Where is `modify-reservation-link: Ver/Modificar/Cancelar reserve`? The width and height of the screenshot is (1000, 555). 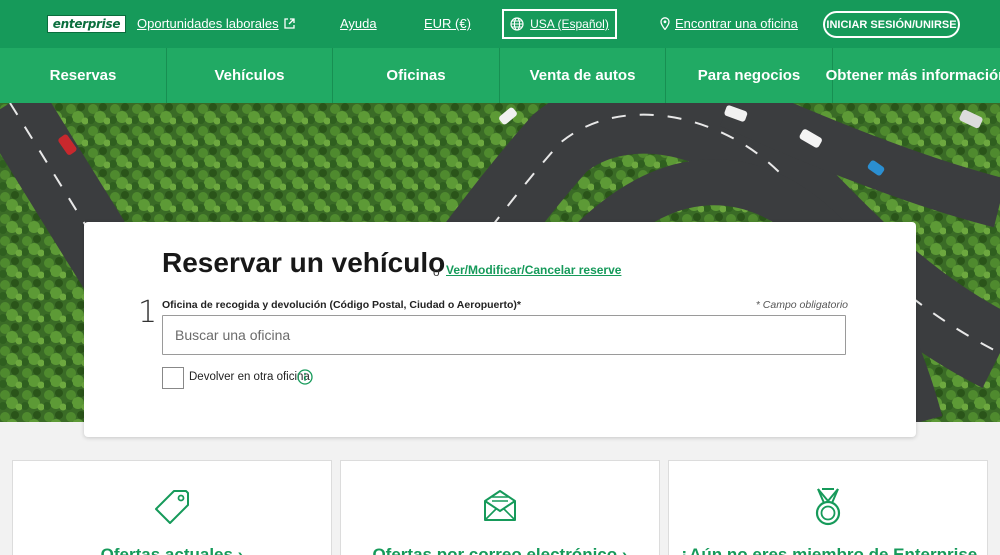
modify-reservation-link: Ver/Modificar/Cancelar reserve is located at coordinates (533, 270).